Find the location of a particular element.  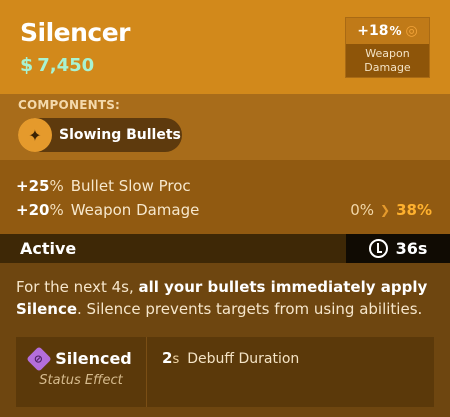

stat-comparison: 0% ❯ 38% is located at coordinates (391, 210).